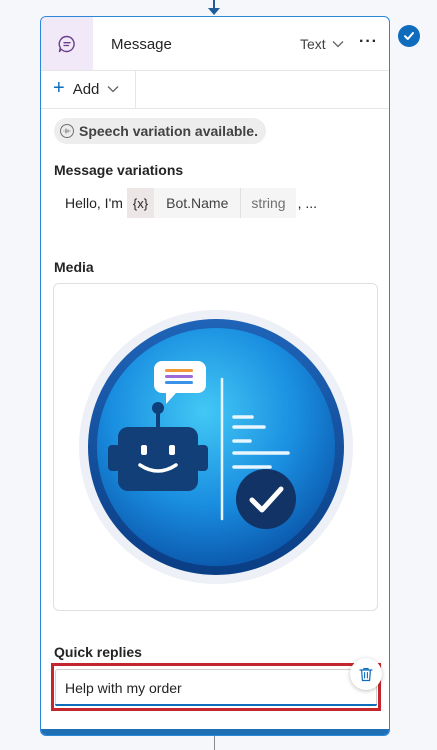  What do you see at coordinates (94, 203) in the screenshot?
I see `variation-prefix: Hello, I'm` at bounding box center [94, 203].